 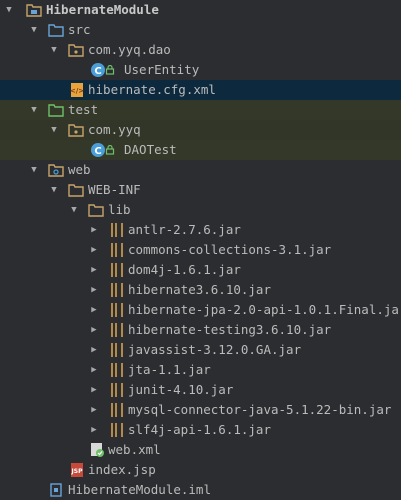 What do you see at coordinates (230, 249) in the screenshot?
I see `jar-label: commons-collections-3.1.jar` at bounding box center [230, 249].